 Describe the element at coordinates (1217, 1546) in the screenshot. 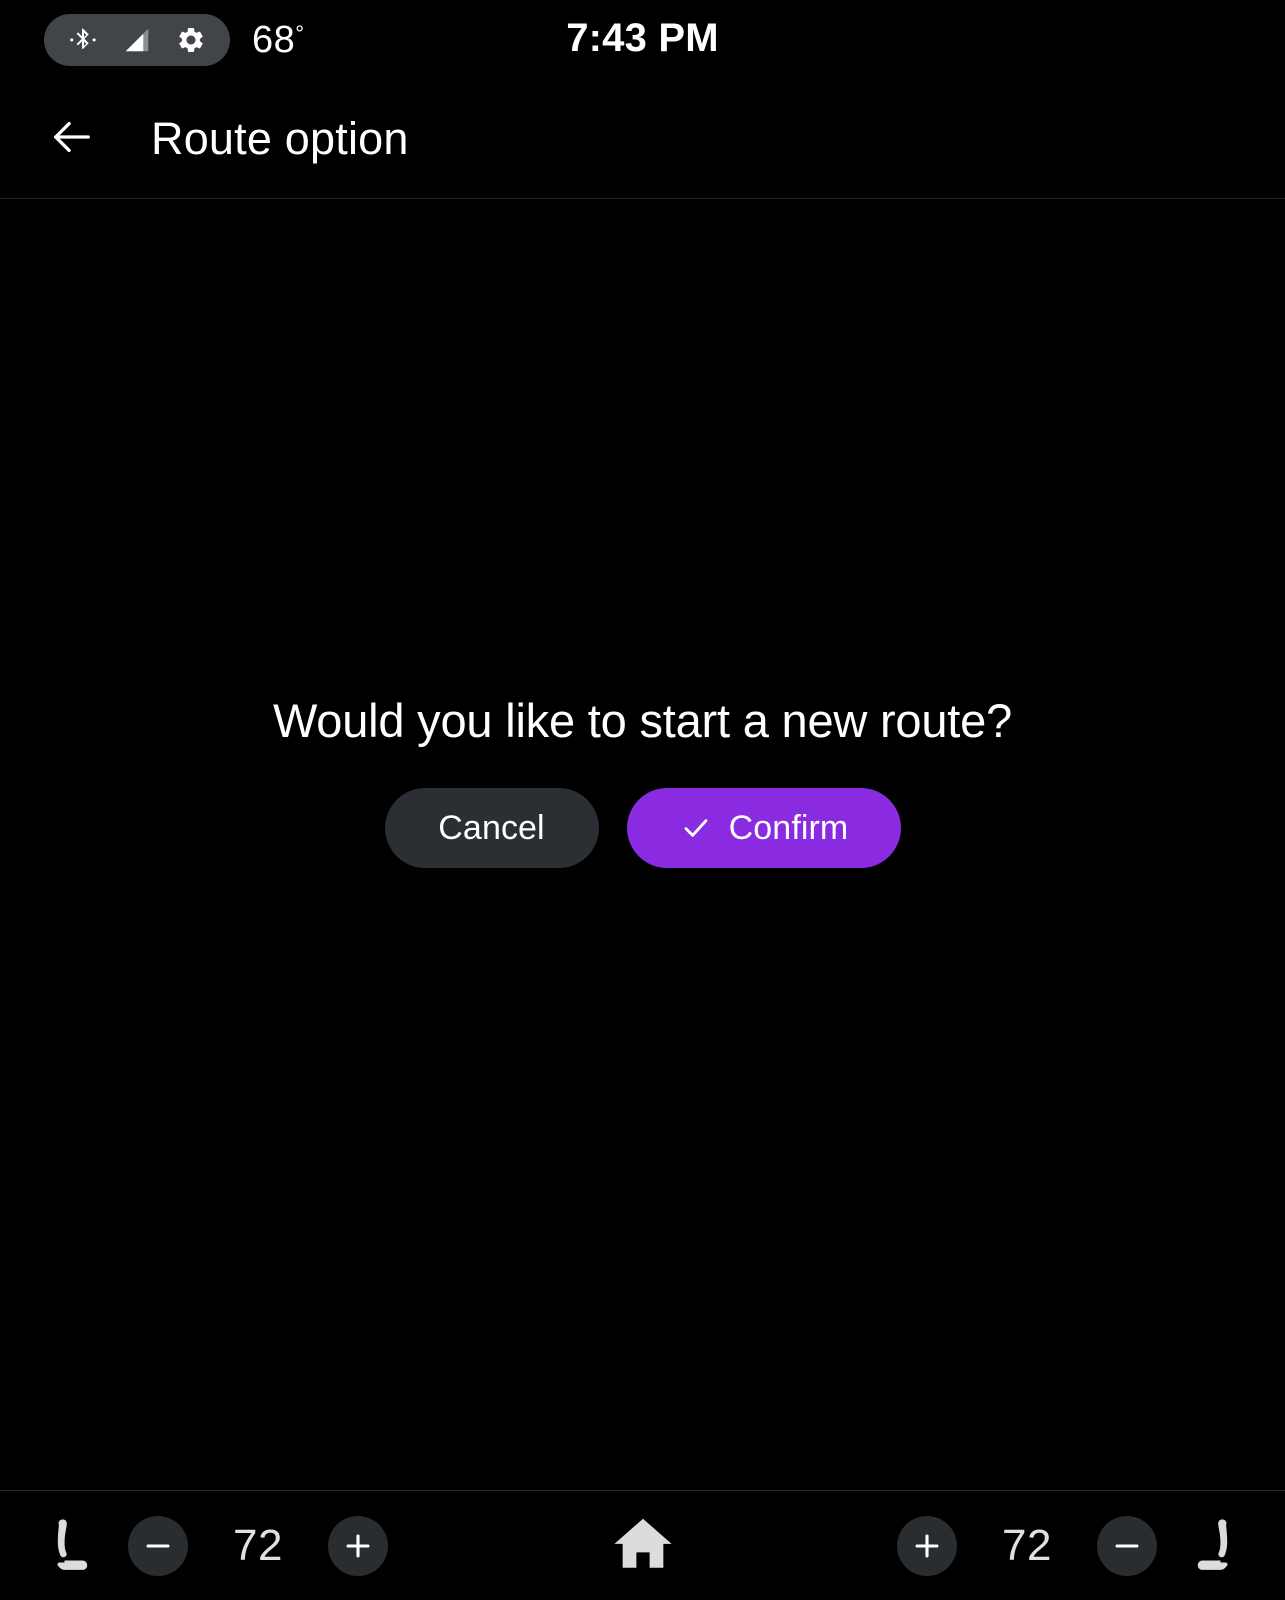

I see `passenger-seat-heater-icon` at that location.